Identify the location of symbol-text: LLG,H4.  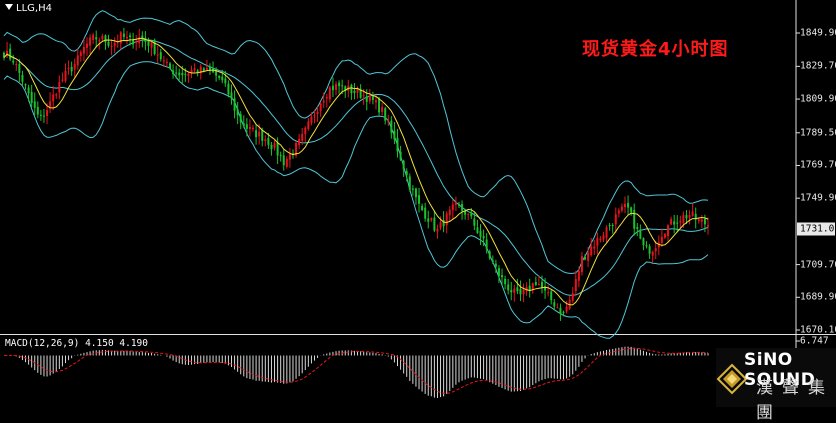
(34, 8).